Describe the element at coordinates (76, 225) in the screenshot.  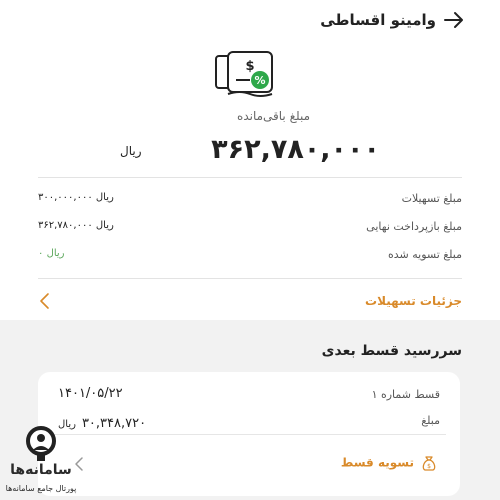
I see `summary-value: ۳۶۲,۷۸۰,۰۰۰ ریال` at that location.